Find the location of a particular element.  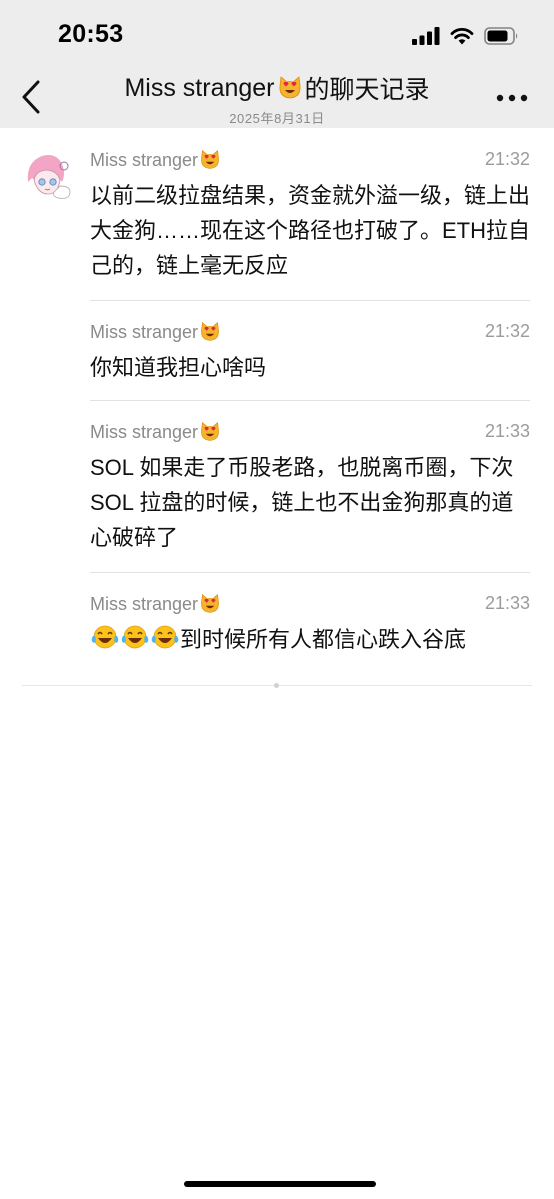

nav-title-block: Miss stranger 的聊天记录 2025年8月31日 is located at coordinates (277, 98).